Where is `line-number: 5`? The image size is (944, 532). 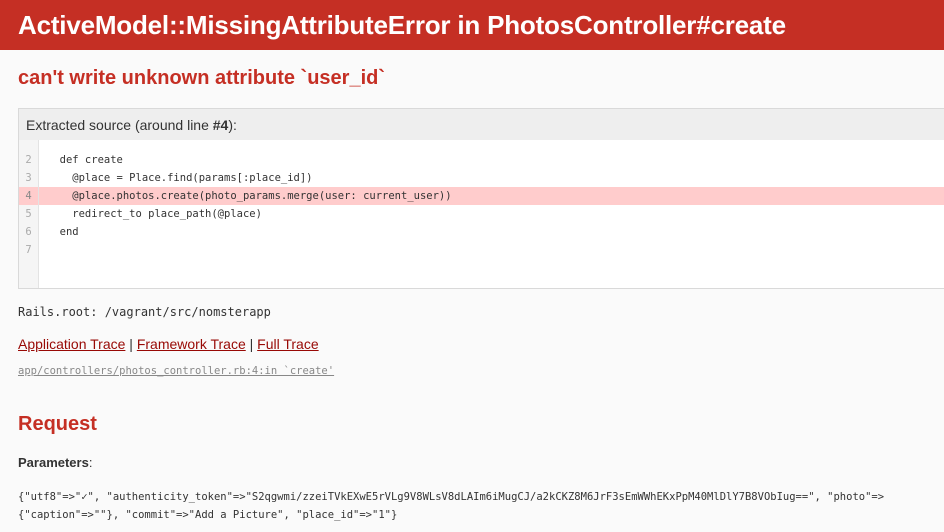 line-number: 5 is located at coordinates (28, 214).